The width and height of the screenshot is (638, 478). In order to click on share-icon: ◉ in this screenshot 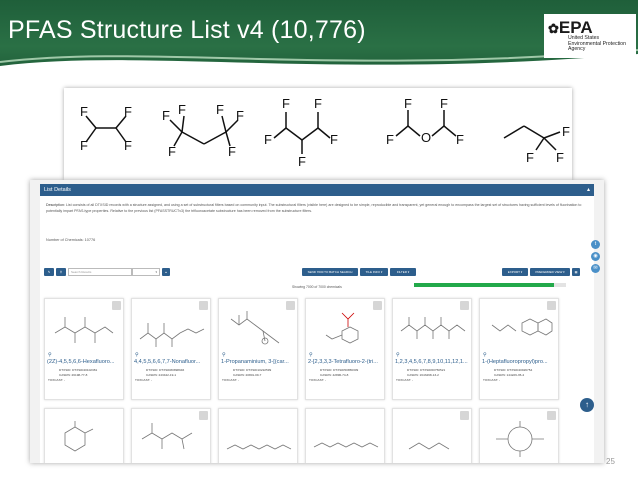, I will do `click(595, 256)`.